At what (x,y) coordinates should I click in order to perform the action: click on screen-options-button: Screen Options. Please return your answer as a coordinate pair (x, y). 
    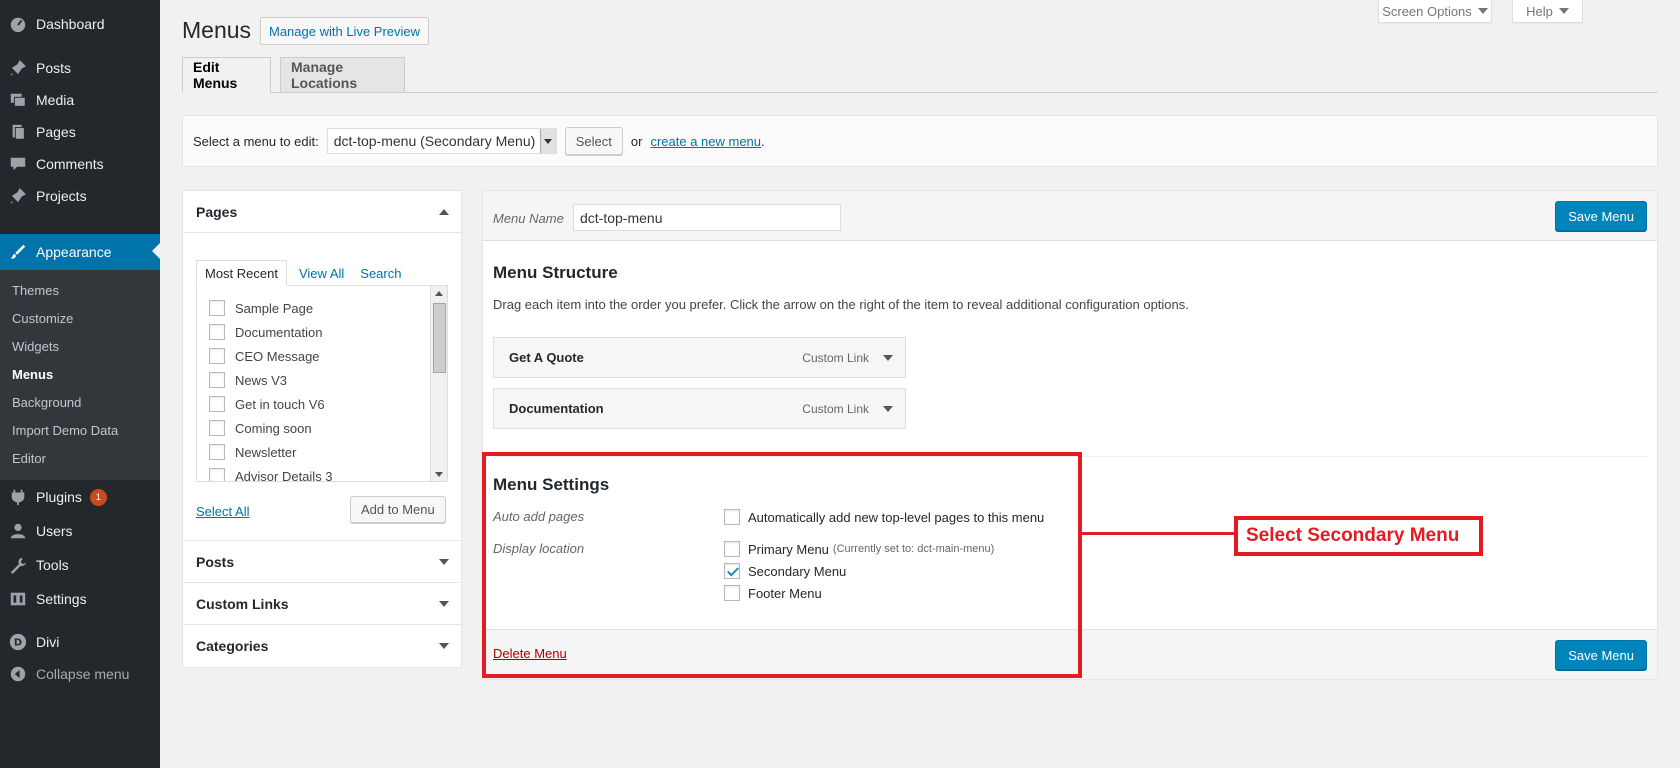
    Looking at the image, I should click on (1435, 11).